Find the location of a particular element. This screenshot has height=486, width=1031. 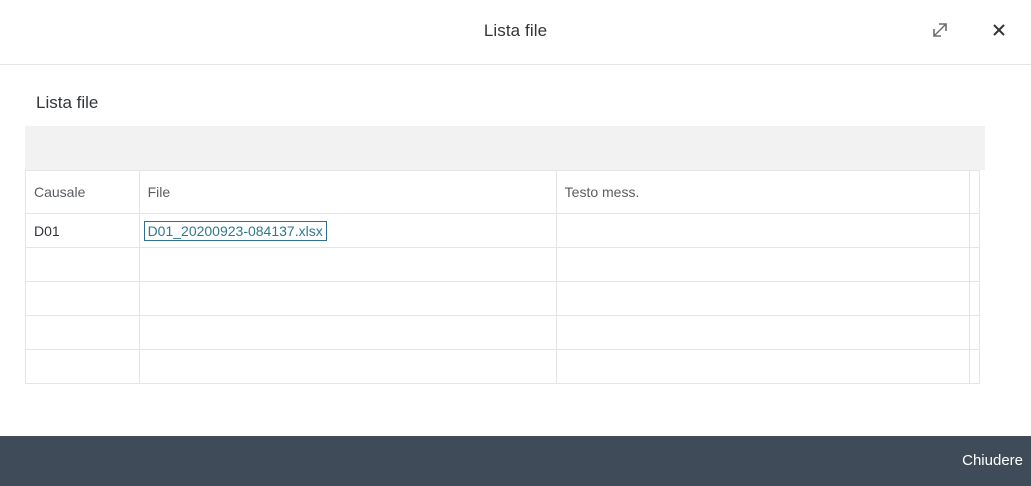

table-row: D01 D01_20200923-084137.xlsx is located at coordinates (503, 230).